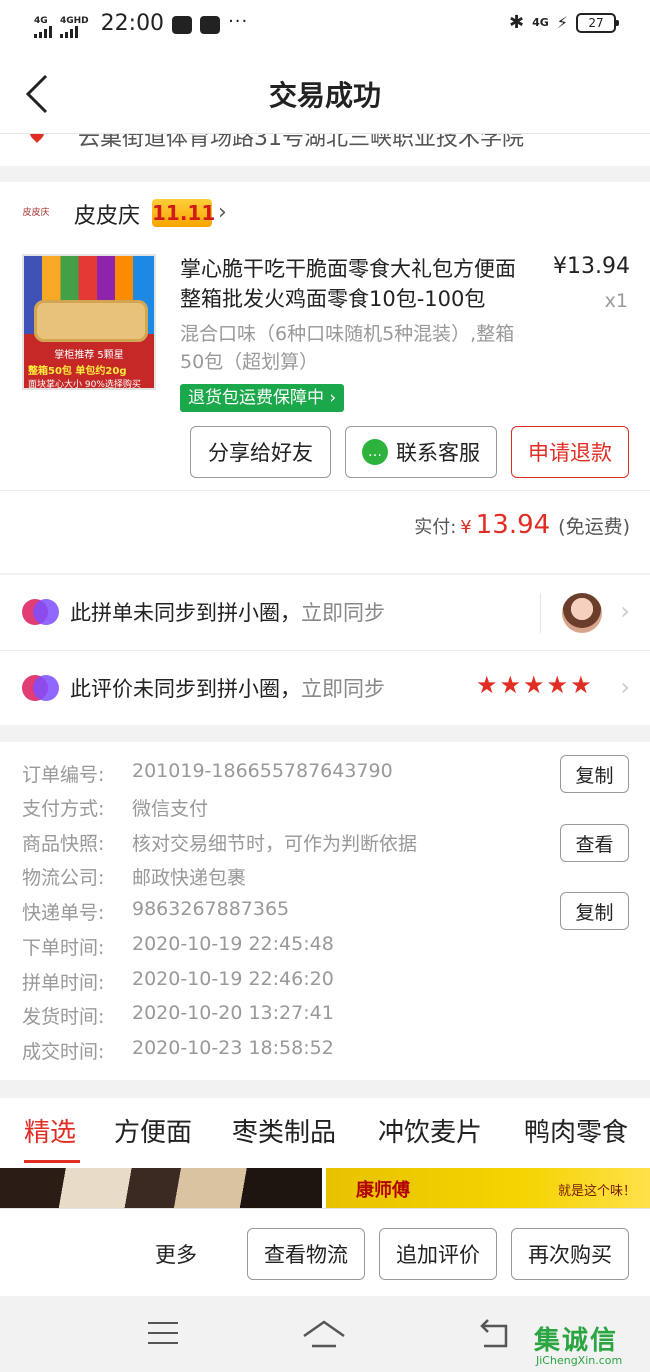 The height and width of the screenshot is (1372, 650). I want to click on info-row-payment: 支付方式: 微信支付, so click(115, 809).